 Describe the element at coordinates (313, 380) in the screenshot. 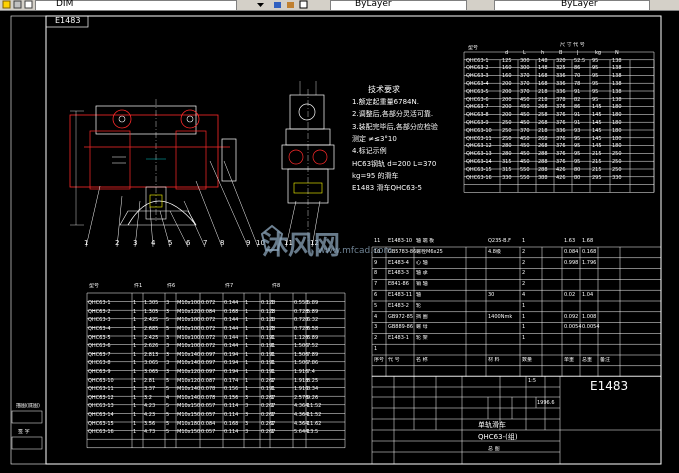

I see `variant-table-cell: 8.25` at that location.